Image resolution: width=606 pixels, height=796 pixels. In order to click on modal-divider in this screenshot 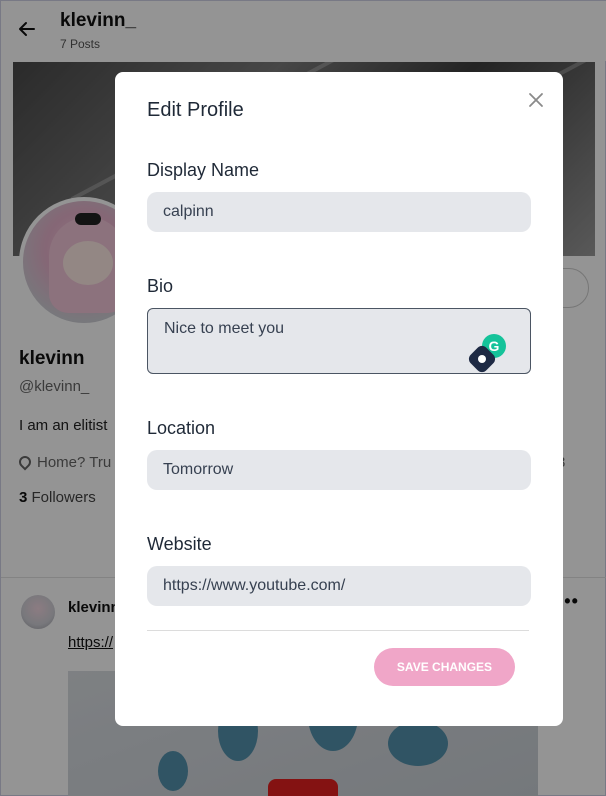, I will do `click(338, 630)`.